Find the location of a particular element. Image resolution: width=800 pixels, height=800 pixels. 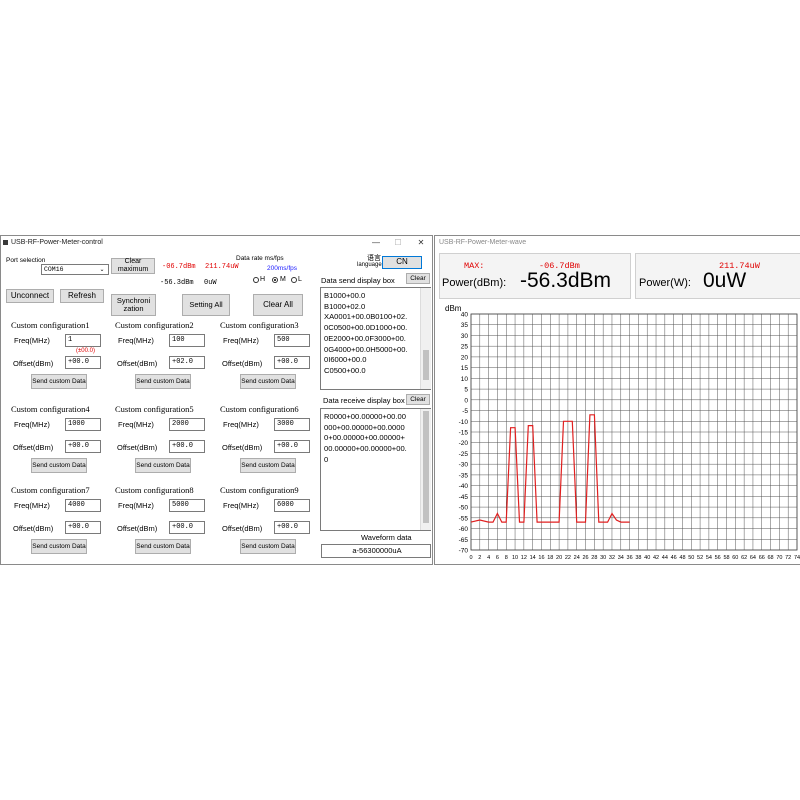

lang-sub: language is located at coordinates (369, 265).